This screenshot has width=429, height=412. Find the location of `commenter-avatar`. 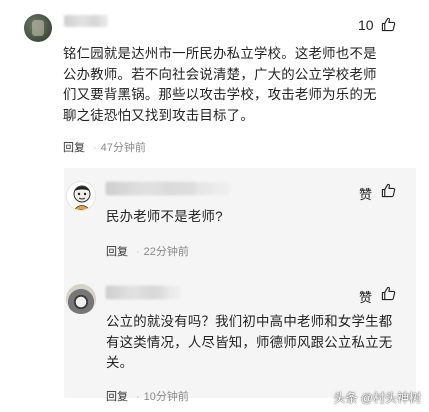

commenter-avatar is located at coordinates (38, 28).